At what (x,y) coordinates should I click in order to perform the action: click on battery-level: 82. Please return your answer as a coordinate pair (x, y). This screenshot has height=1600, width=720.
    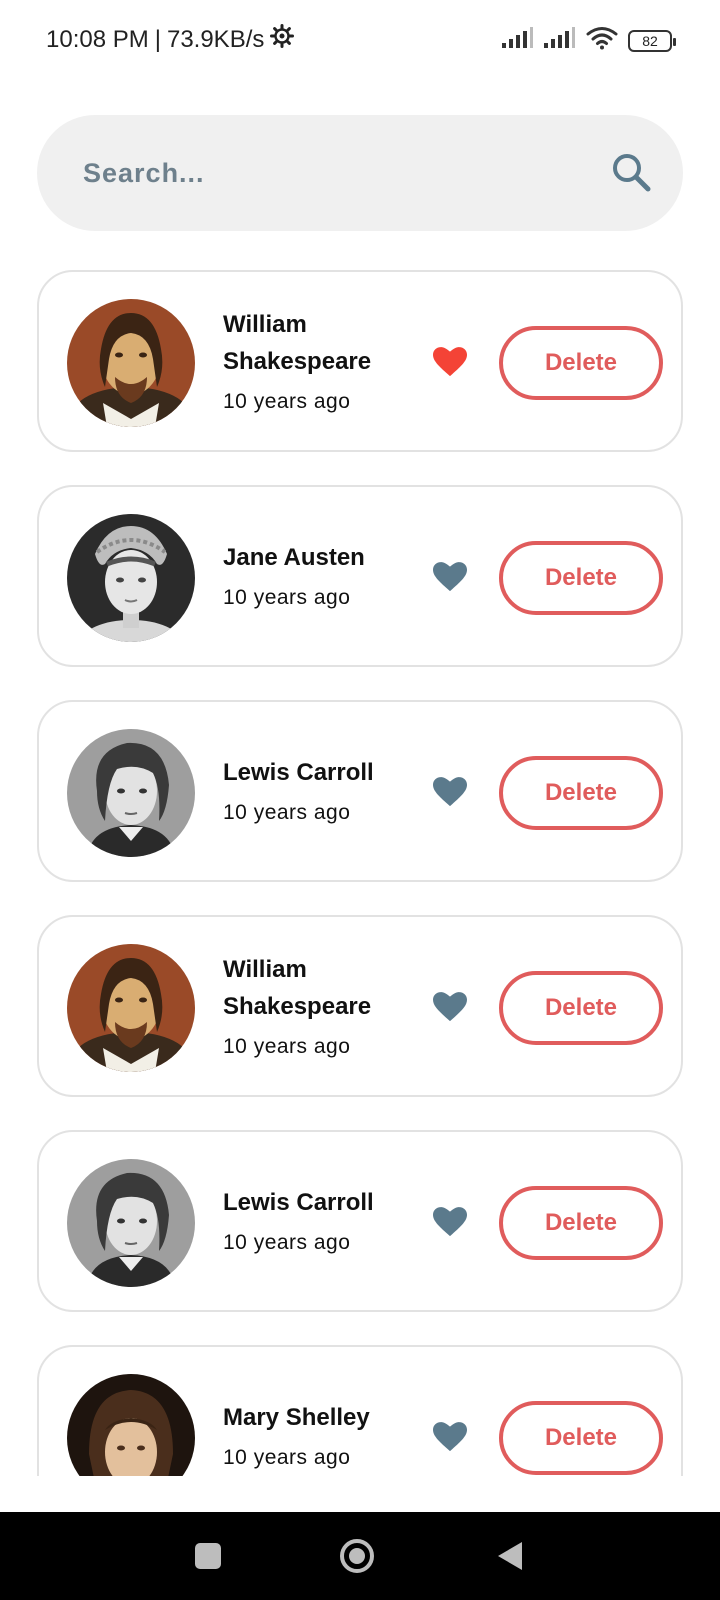
    Looking at the image, I should click on (650, 40).